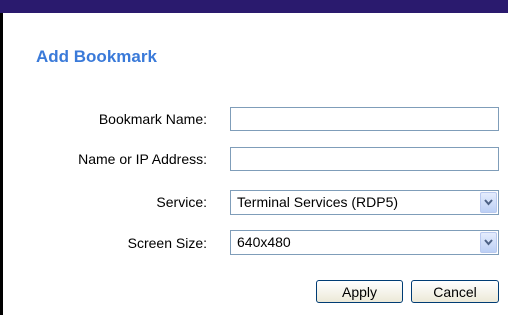 The width and height of the screenshot is (508, 315). Describe the element at coordinates (364, 119) in the screenshot. I see `bookmark-name-input` at that location.